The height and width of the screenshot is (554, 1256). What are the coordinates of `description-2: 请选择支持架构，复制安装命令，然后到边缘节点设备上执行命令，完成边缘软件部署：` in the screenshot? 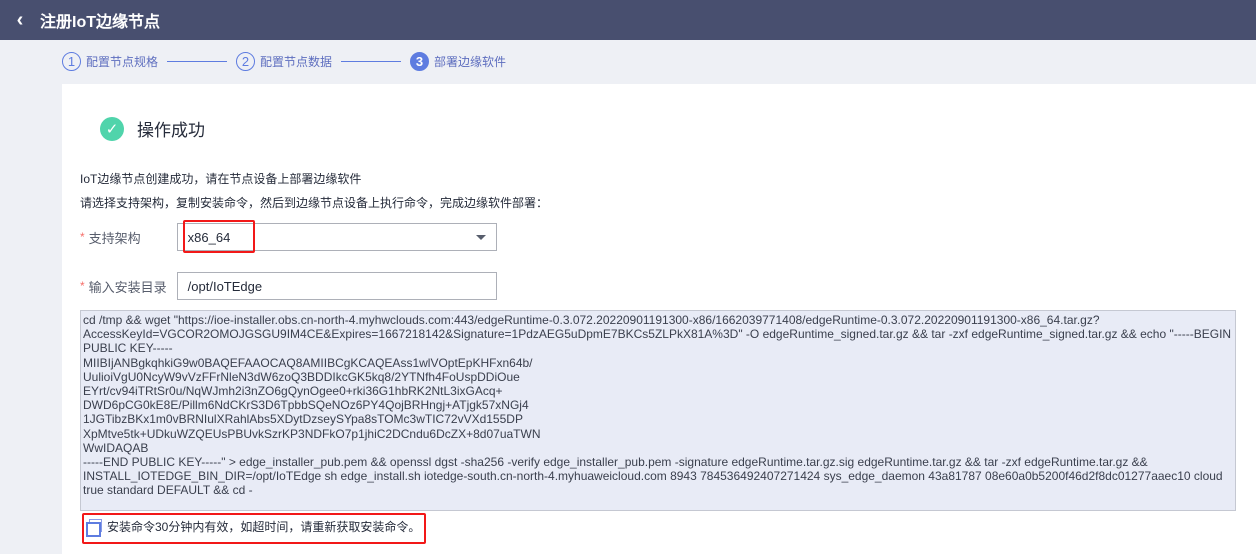 It's located at (314, 203).